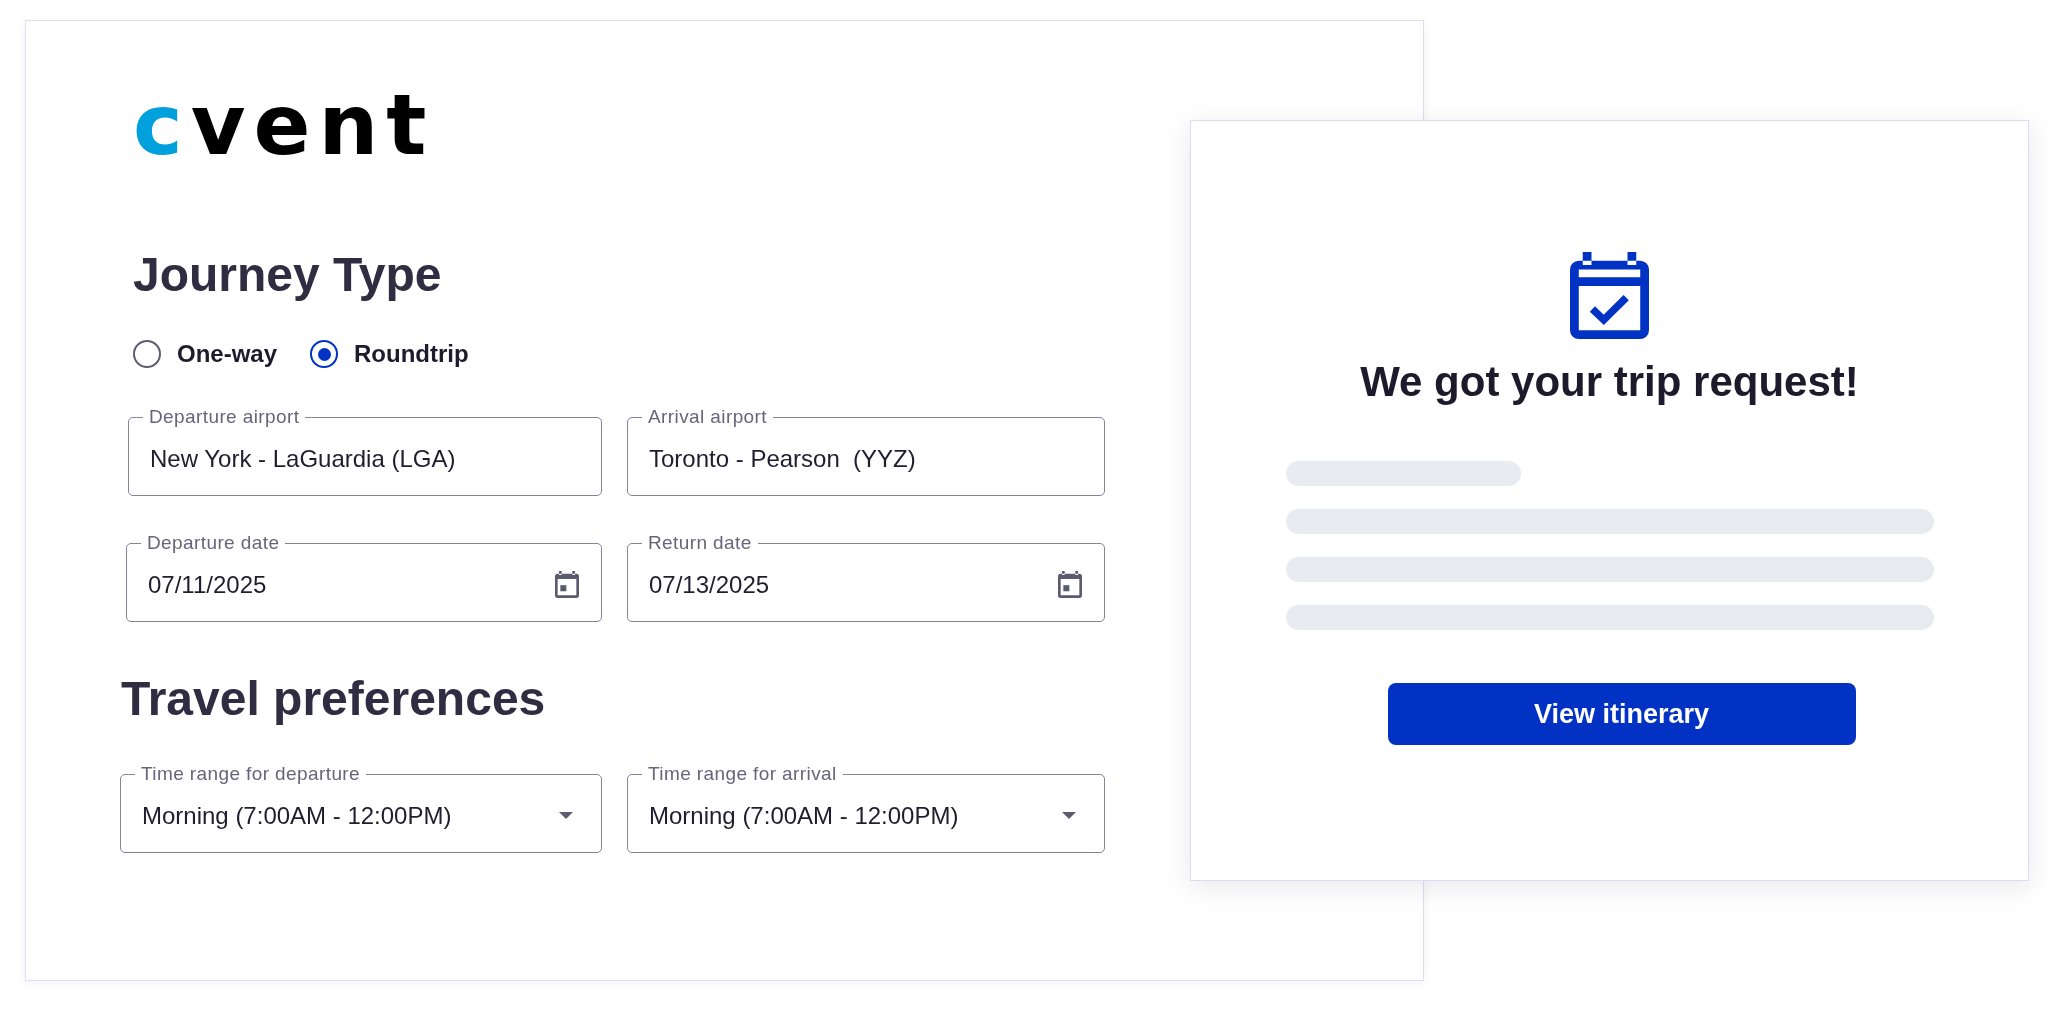  I want to click on confirmation-title: We got your trip request!, so click(1609, 382).